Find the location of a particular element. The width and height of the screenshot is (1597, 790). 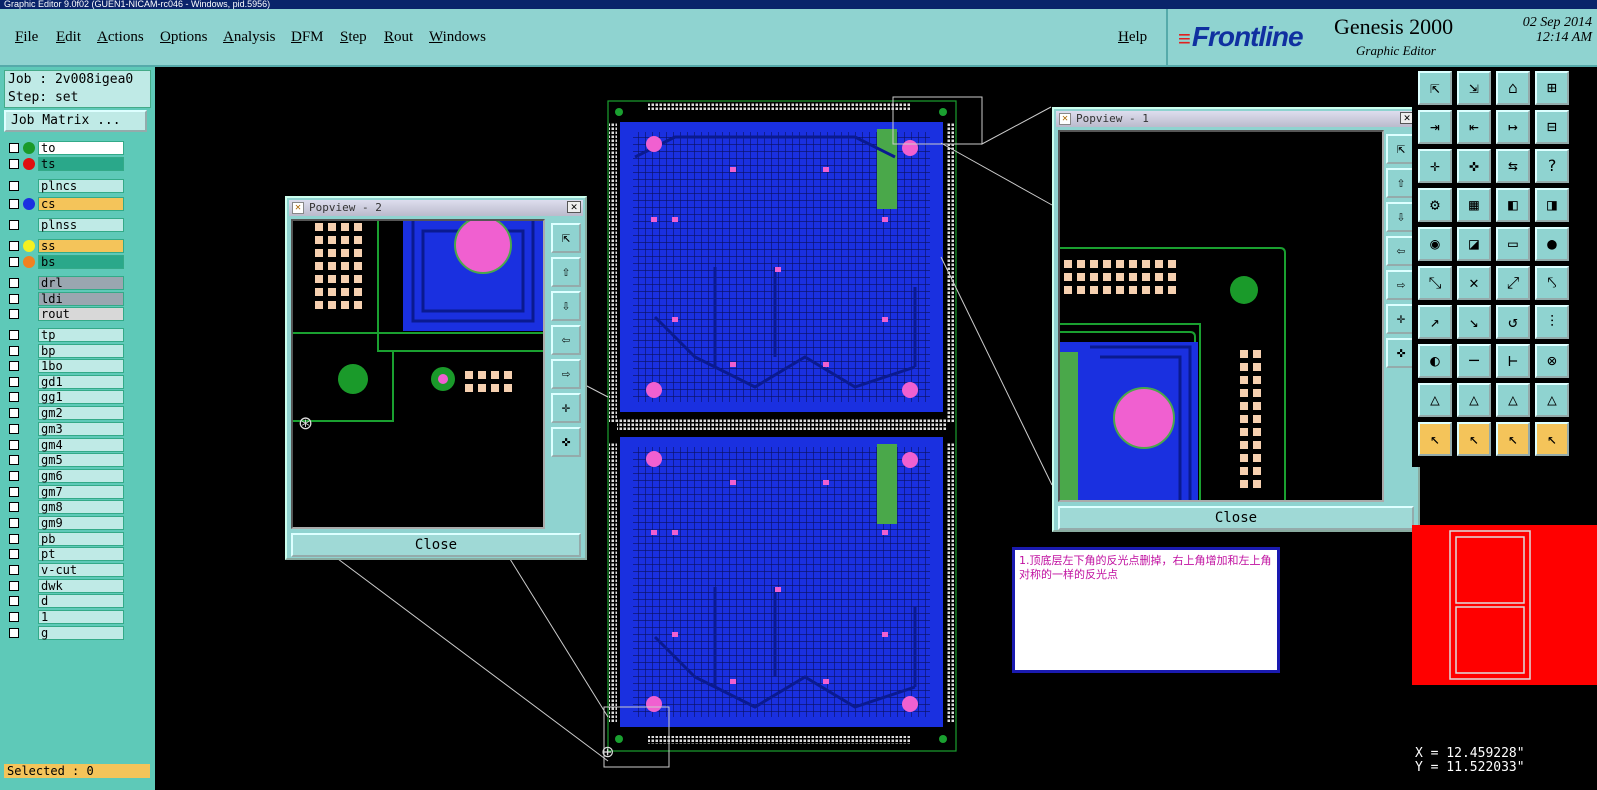

layer-row: gg1 is located at coordinates (65, 397).